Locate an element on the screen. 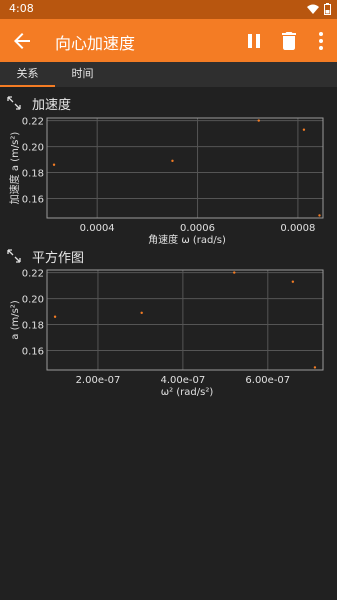  wifi-icon is located at coordinates (313, 9).